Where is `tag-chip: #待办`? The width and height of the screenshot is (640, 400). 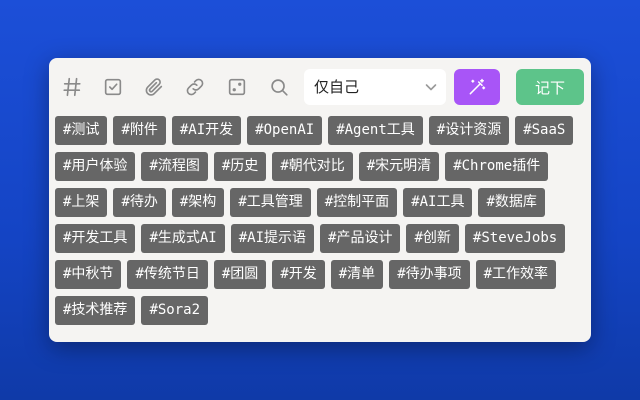
tag-chip: #待办 is located at coordinates (139, 202).